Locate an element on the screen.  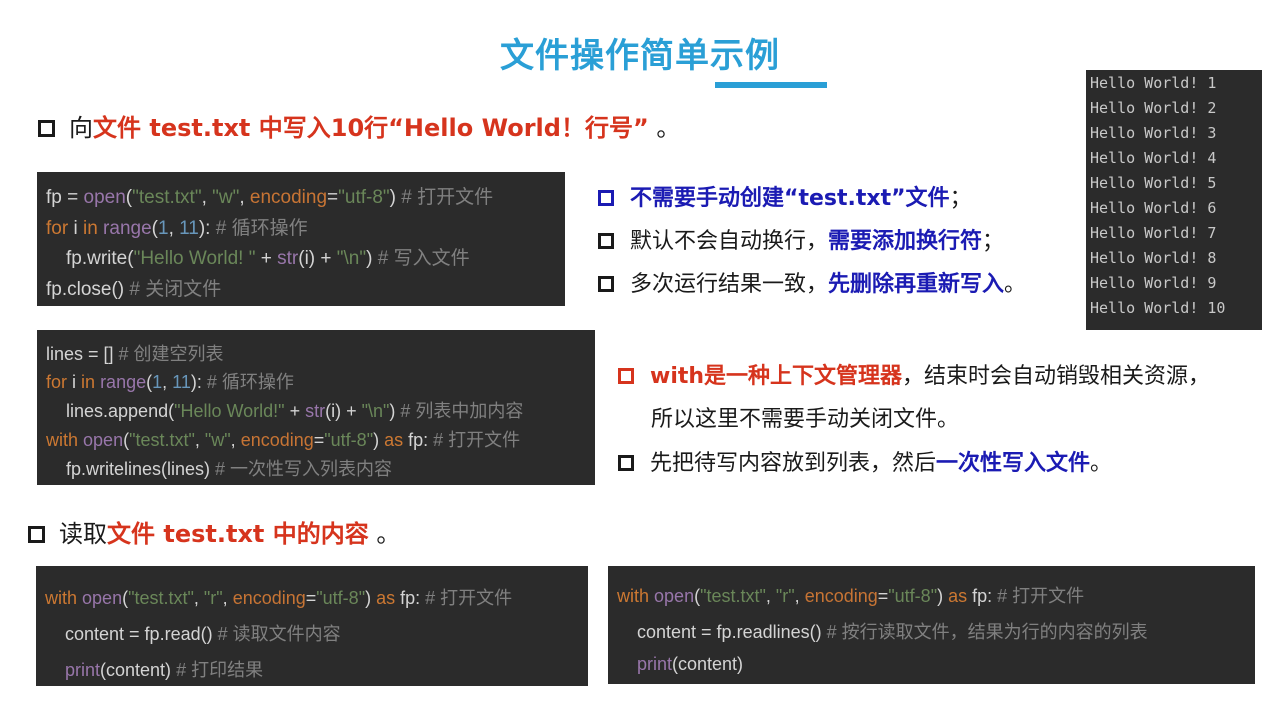
note-suffix: ，结束时会自动销毁相关资源， is located at coordinates (1056, 376).